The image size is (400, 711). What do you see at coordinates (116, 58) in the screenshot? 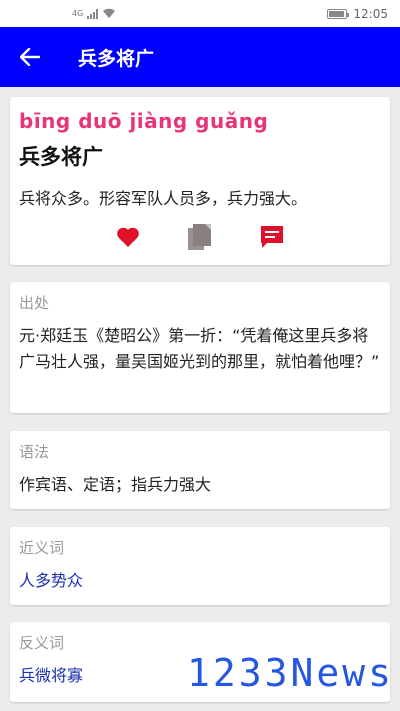
I see `page-title: 兵多将广` at bounding box center [116, 58].